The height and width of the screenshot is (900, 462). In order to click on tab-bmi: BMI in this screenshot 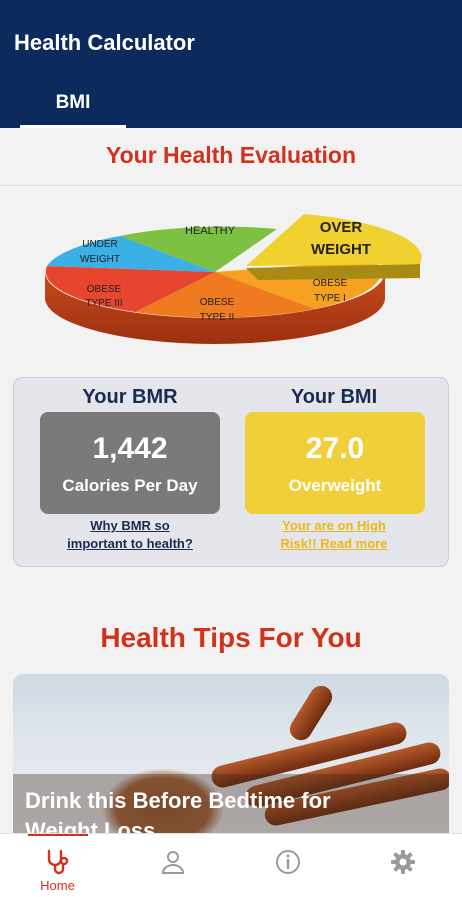, I will do `click(73, 105)`.